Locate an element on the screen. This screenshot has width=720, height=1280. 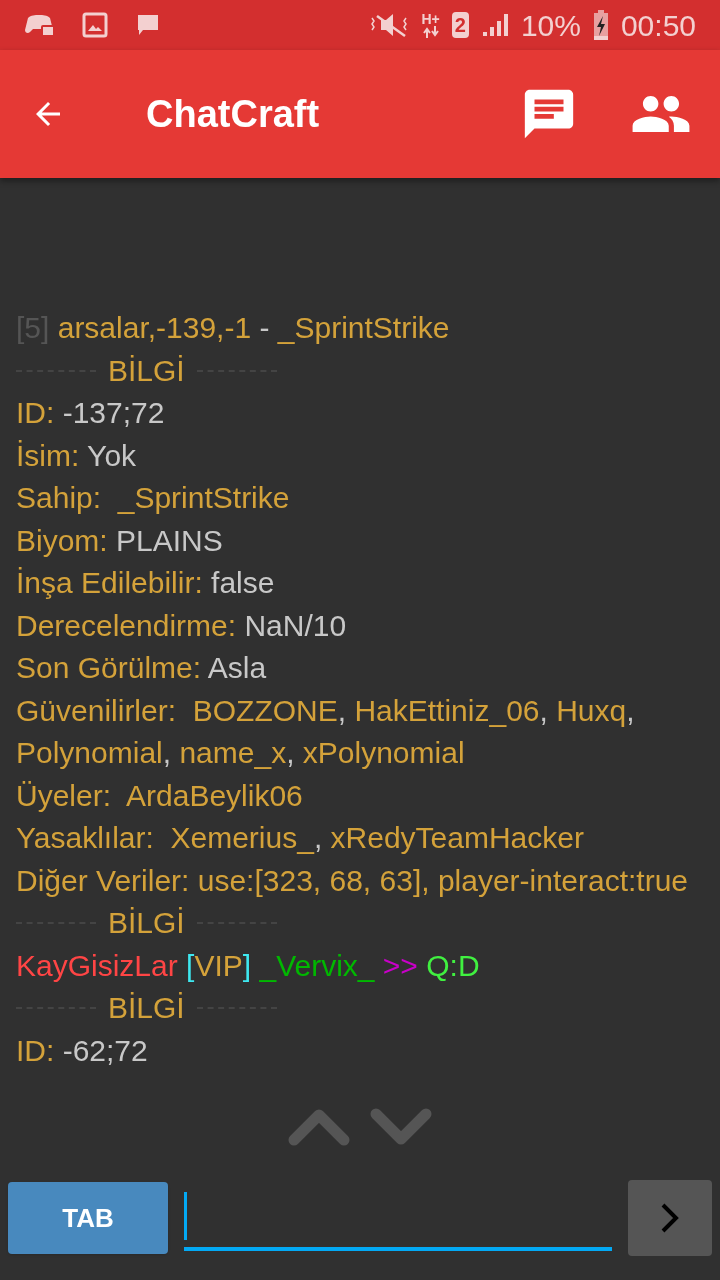
battery-percentage: 10% is located at coordinates (550, 25).